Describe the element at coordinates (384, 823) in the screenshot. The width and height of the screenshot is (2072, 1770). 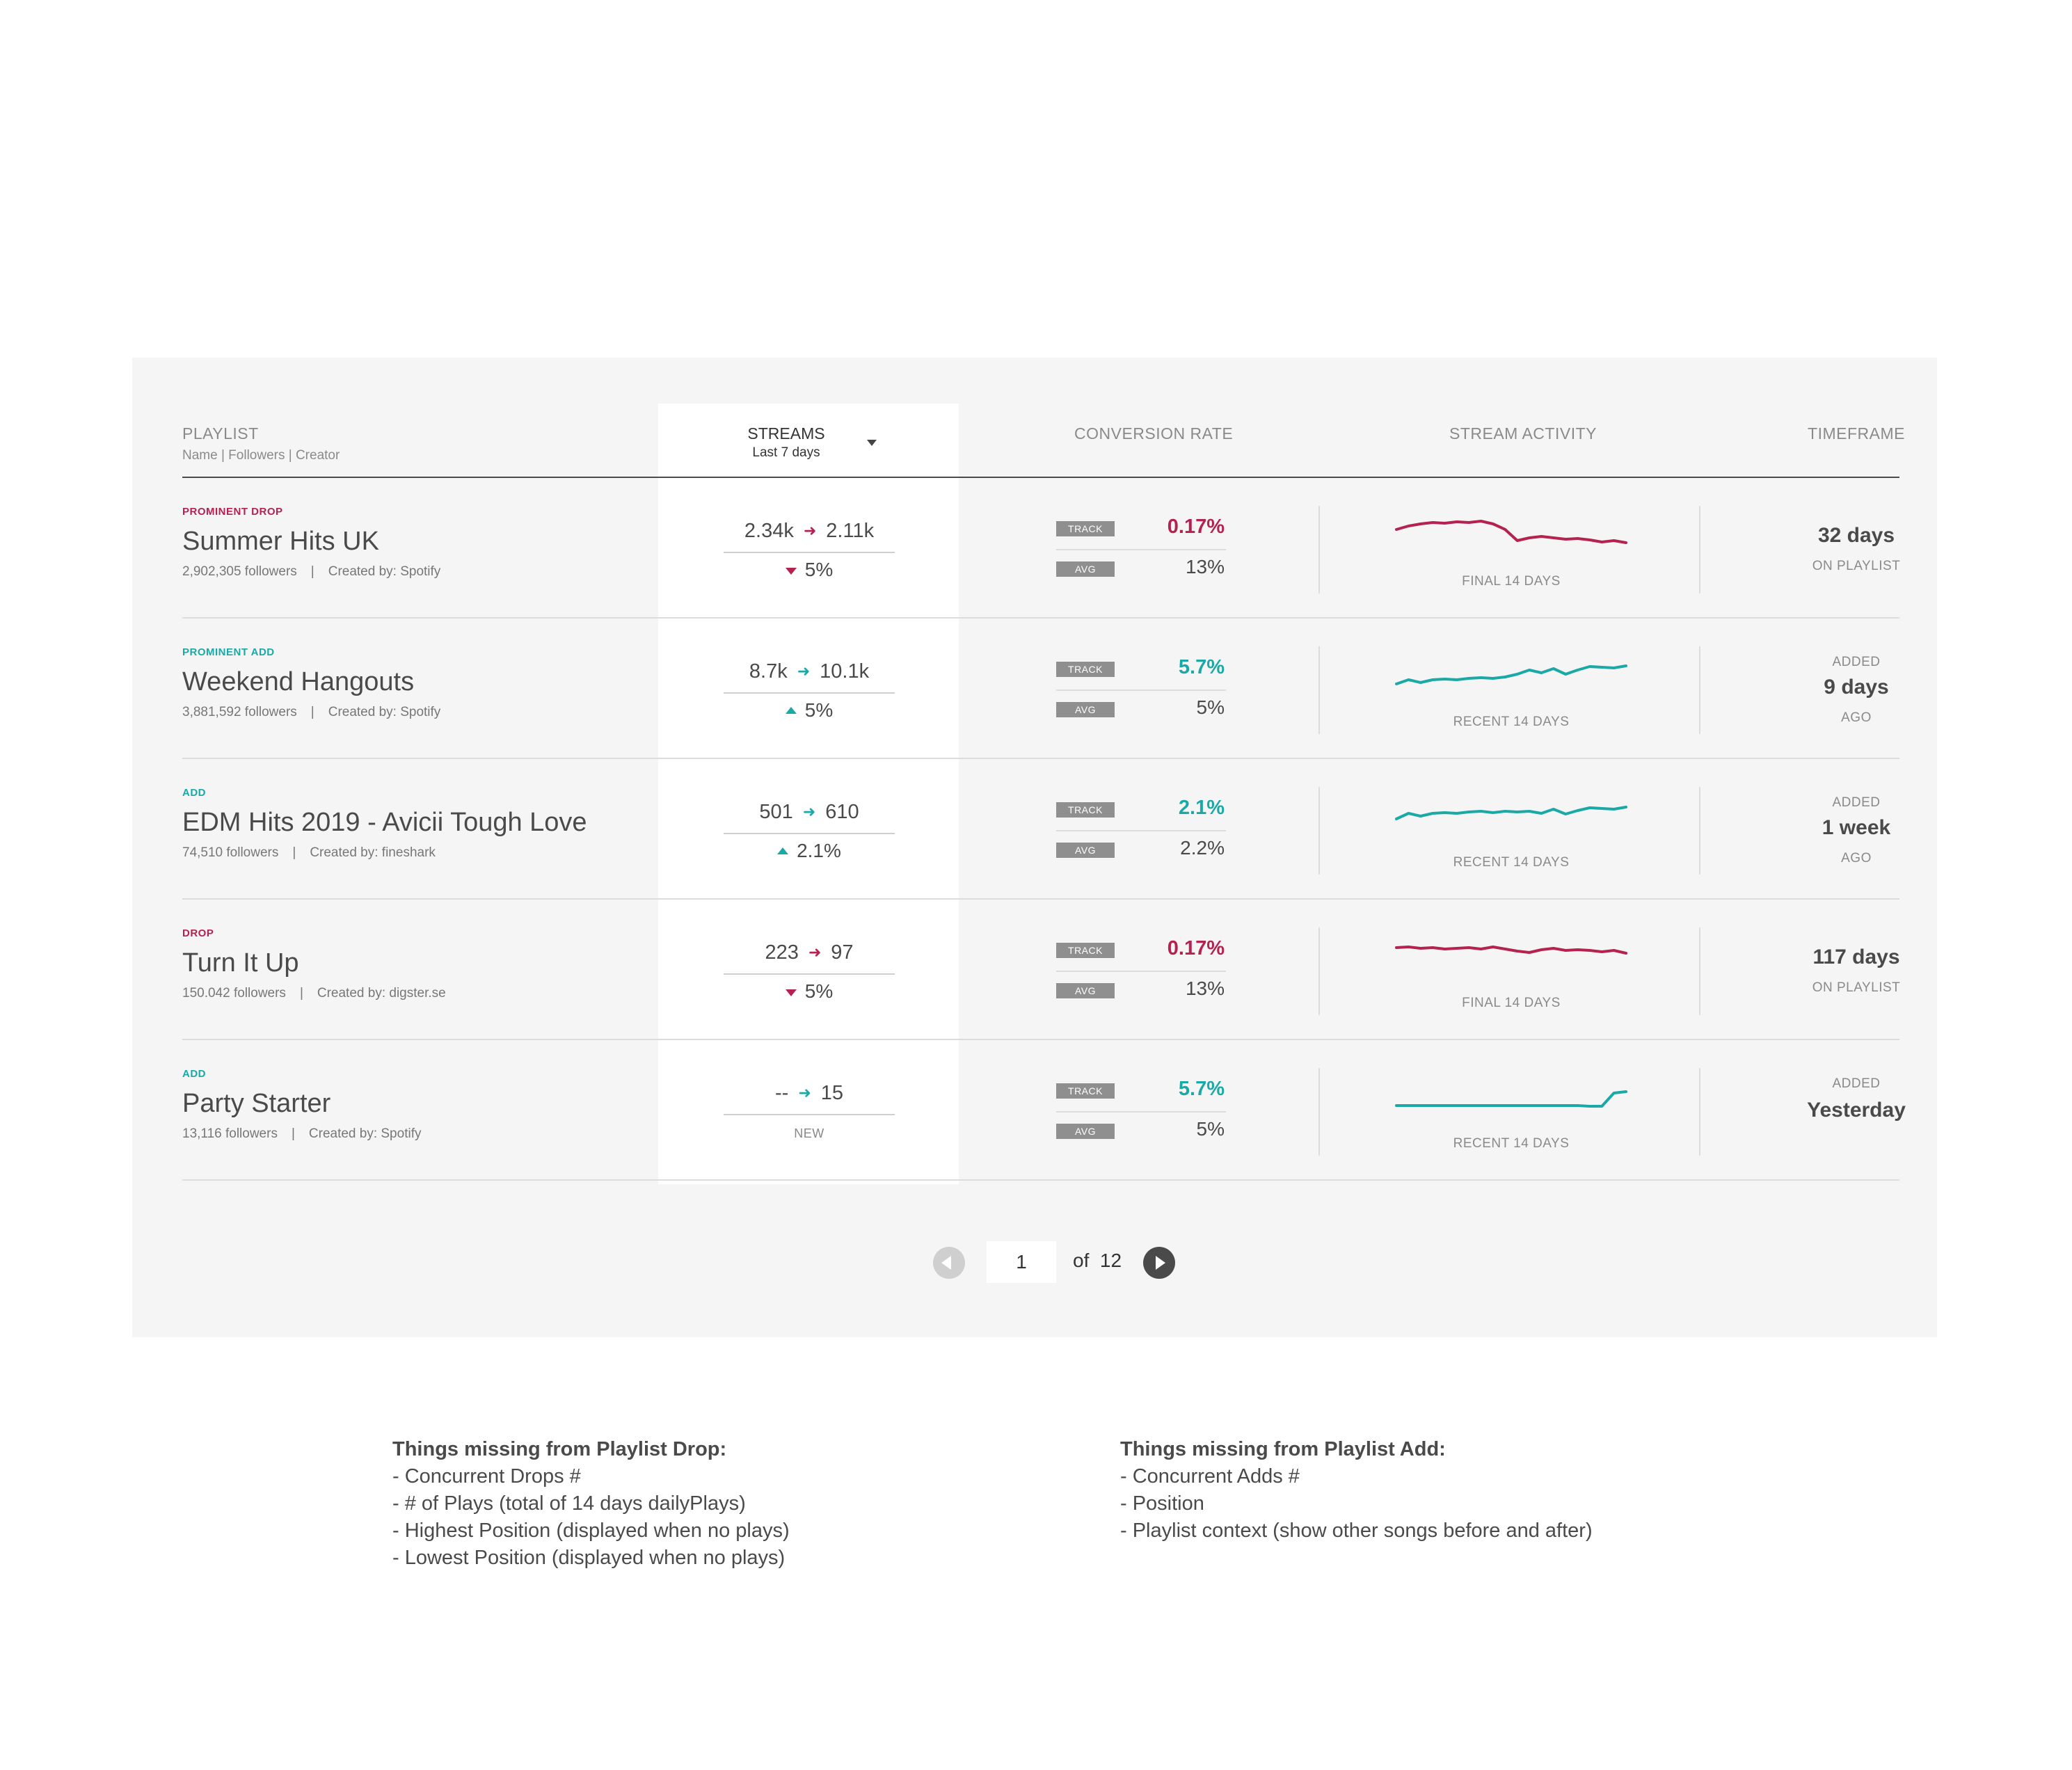
I see `playlist-name-link: EDM Hits 2019 - Avicii Tough Love` at that location.